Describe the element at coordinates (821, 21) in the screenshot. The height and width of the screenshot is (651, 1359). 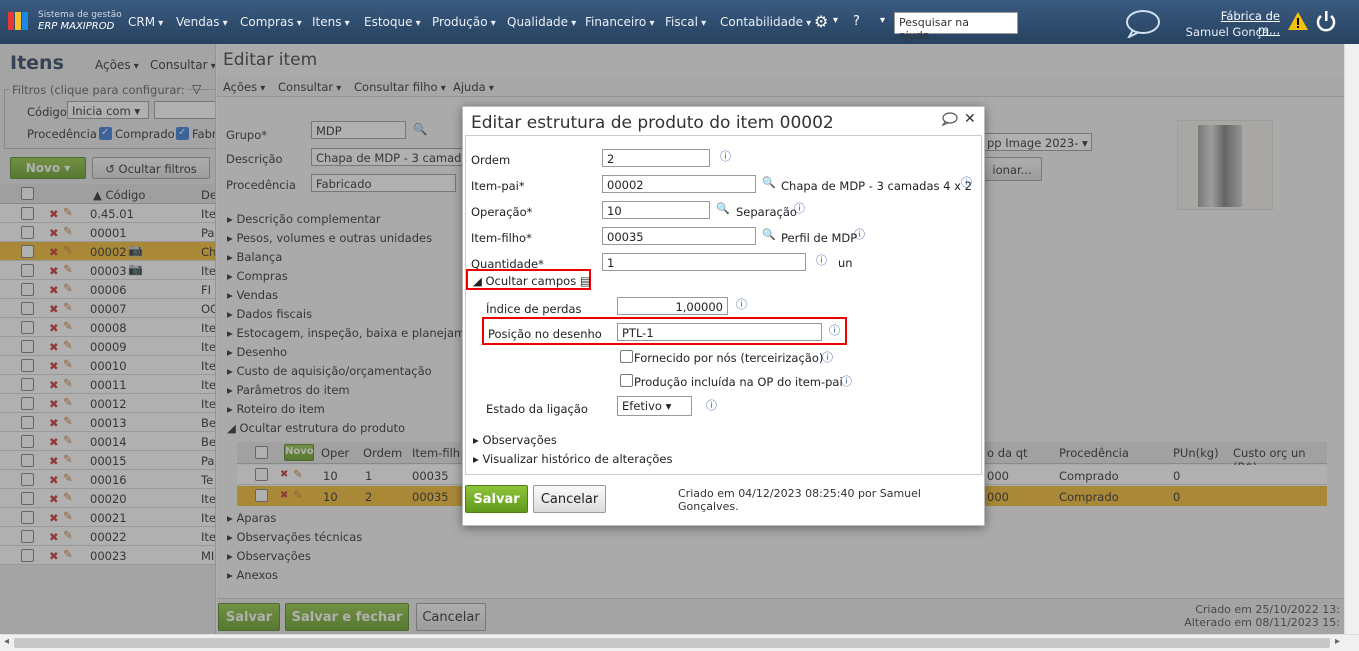
I see `gear-icon: ⚙` at that location.